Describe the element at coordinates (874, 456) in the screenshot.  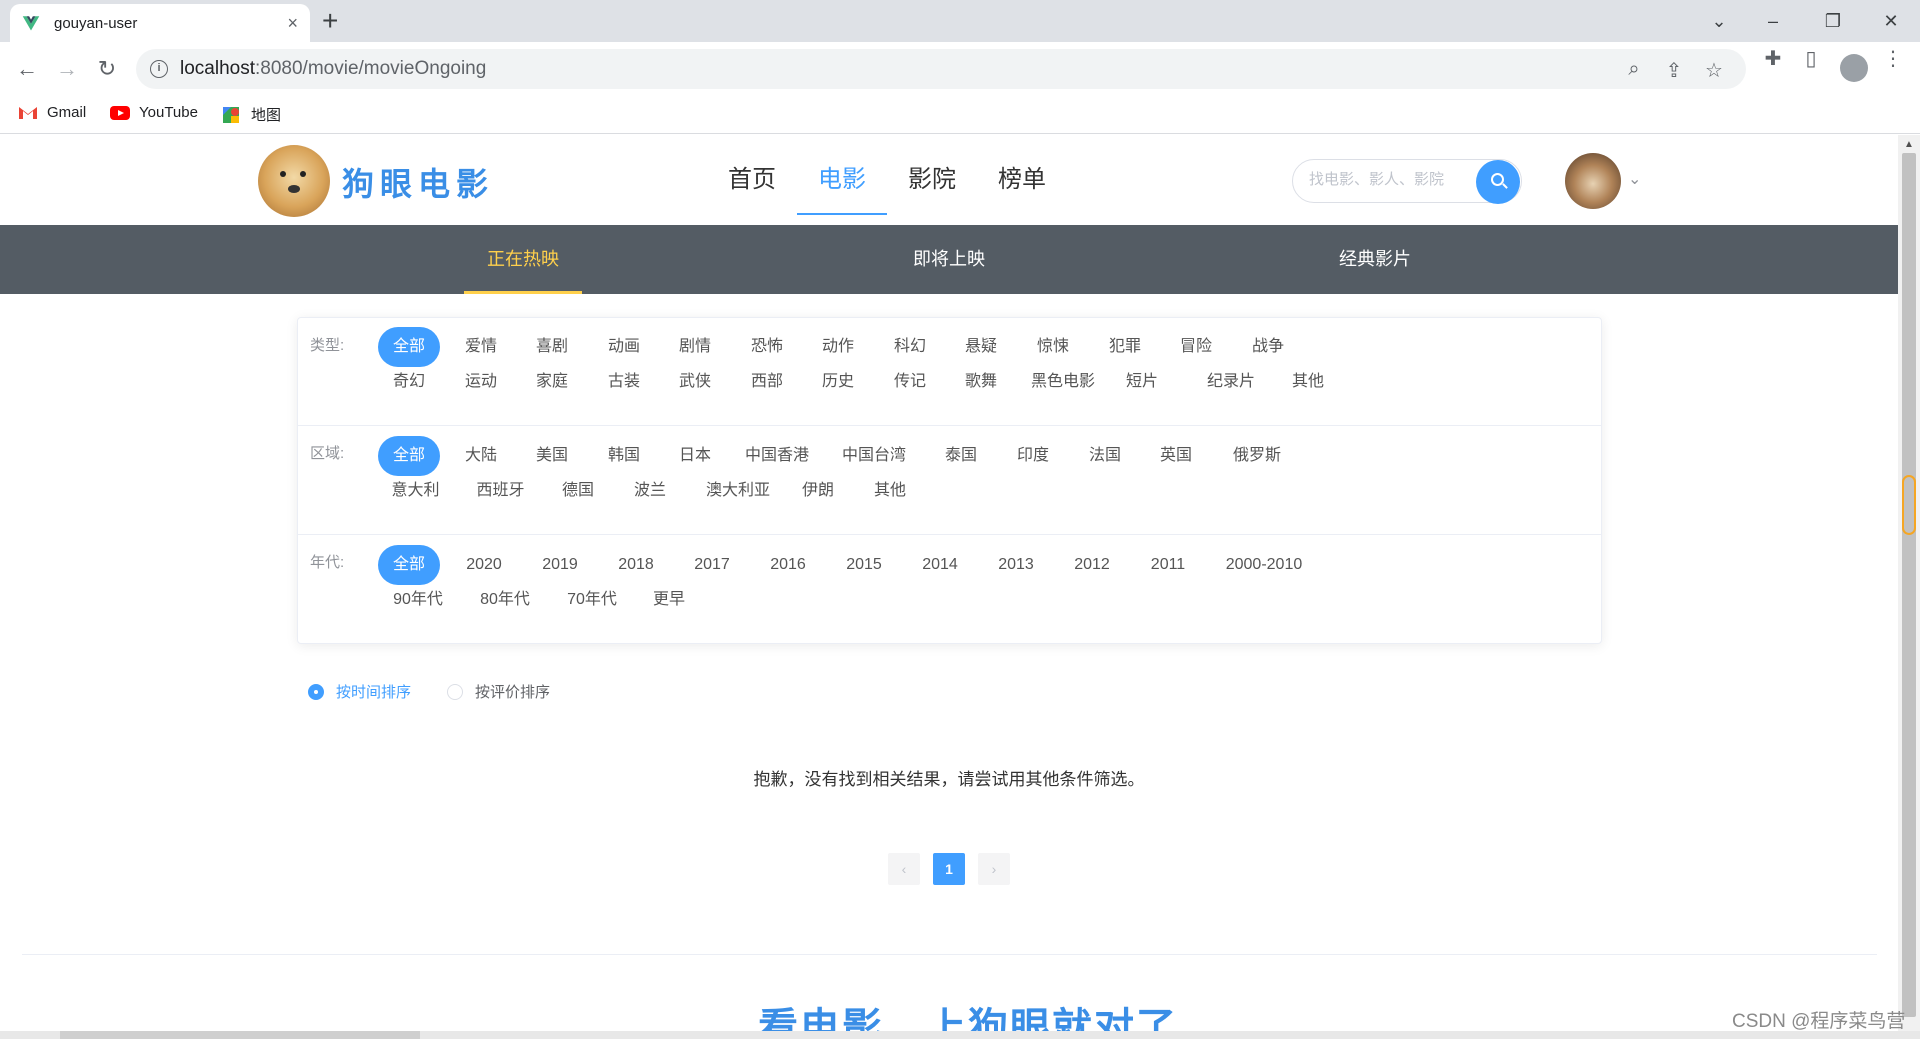
I see `filter-chip-region: 中国台湾` at that location.